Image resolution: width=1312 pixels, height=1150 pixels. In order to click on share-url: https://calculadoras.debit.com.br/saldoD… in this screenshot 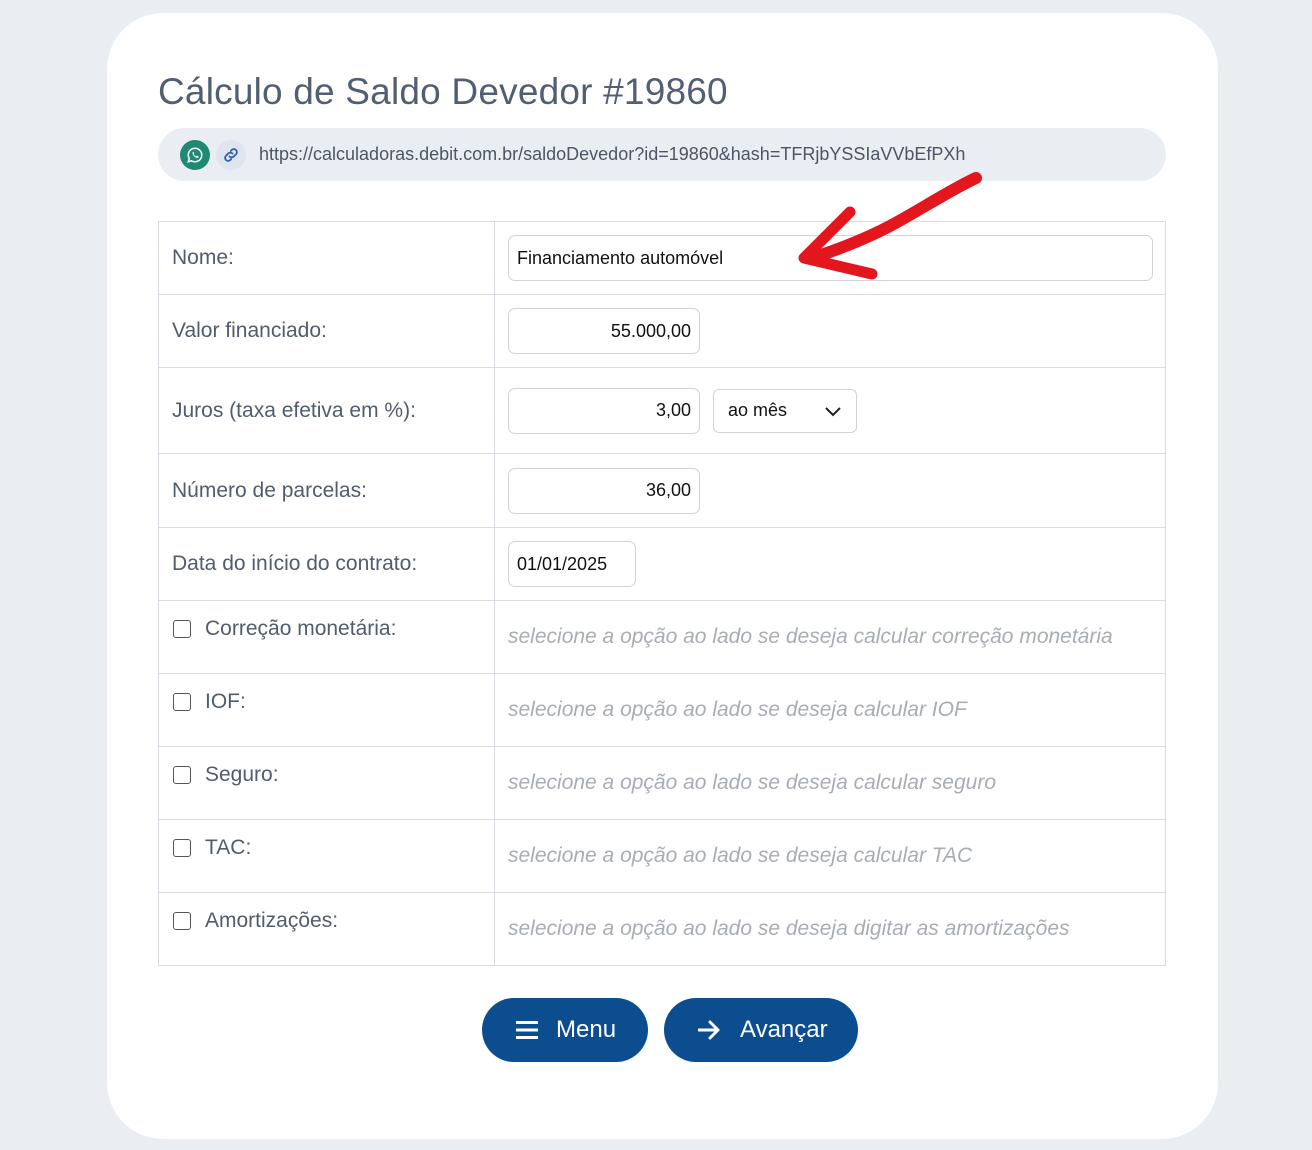, I will do `click(612, 154)`.